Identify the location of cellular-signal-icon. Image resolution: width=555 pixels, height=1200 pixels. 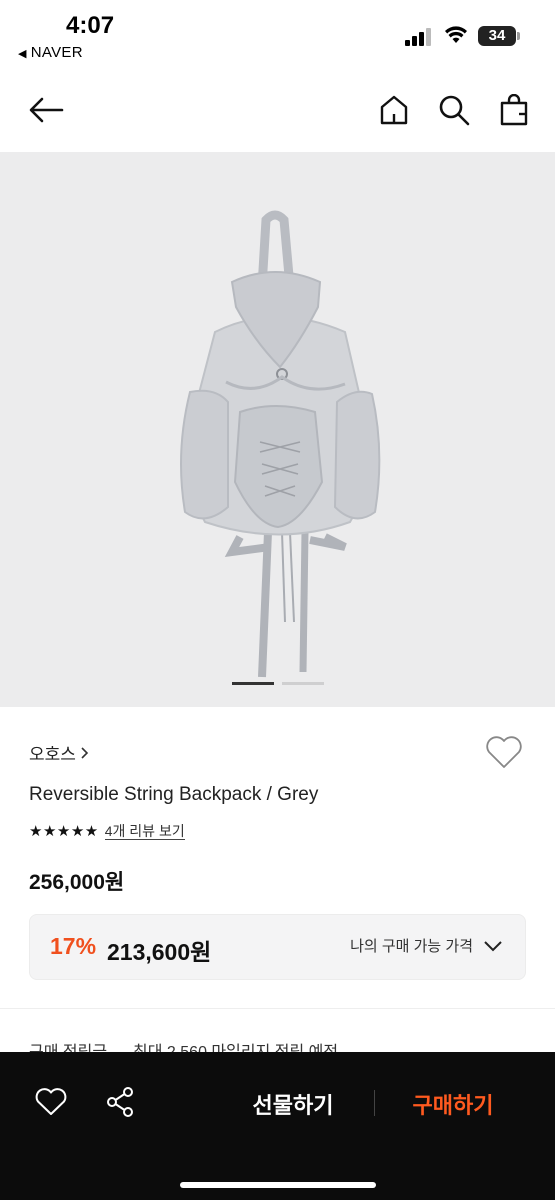
(419, 37).